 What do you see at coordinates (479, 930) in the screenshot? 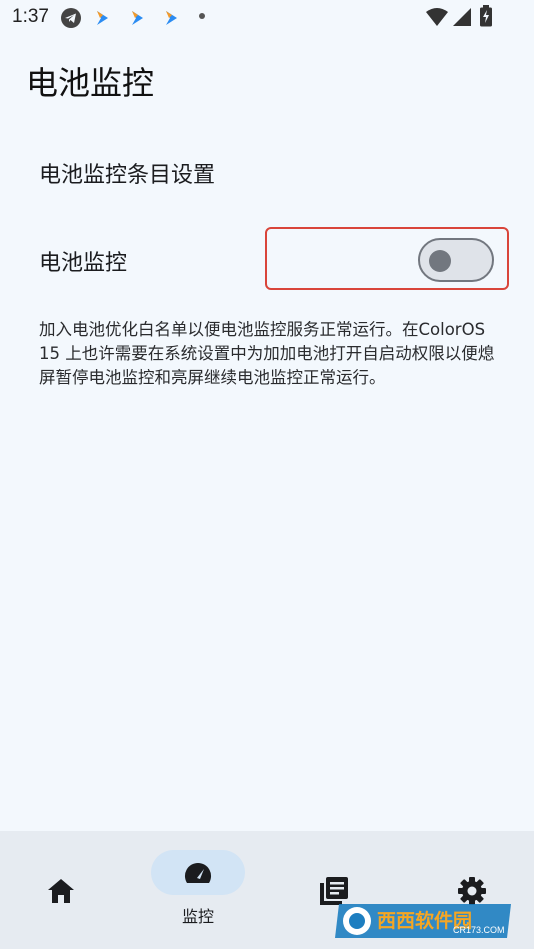
I see `watermark-subtext: CR173.COM` at bounding box center [479, 930].